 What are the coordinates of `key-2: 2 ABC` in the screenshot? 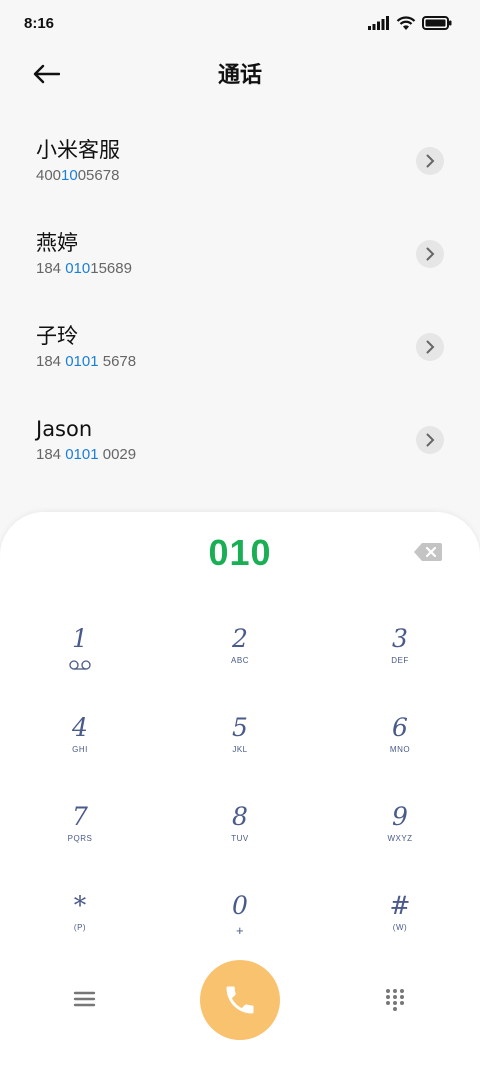 It's located at (240, 656).